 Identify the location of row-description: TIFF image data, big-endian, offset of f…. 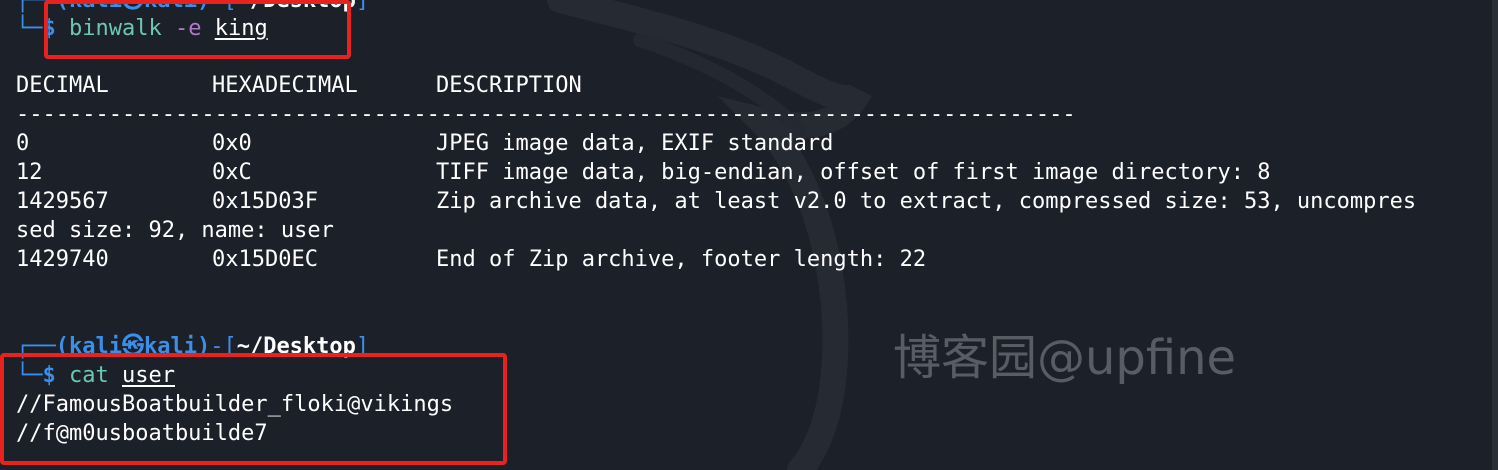
(853, 172).